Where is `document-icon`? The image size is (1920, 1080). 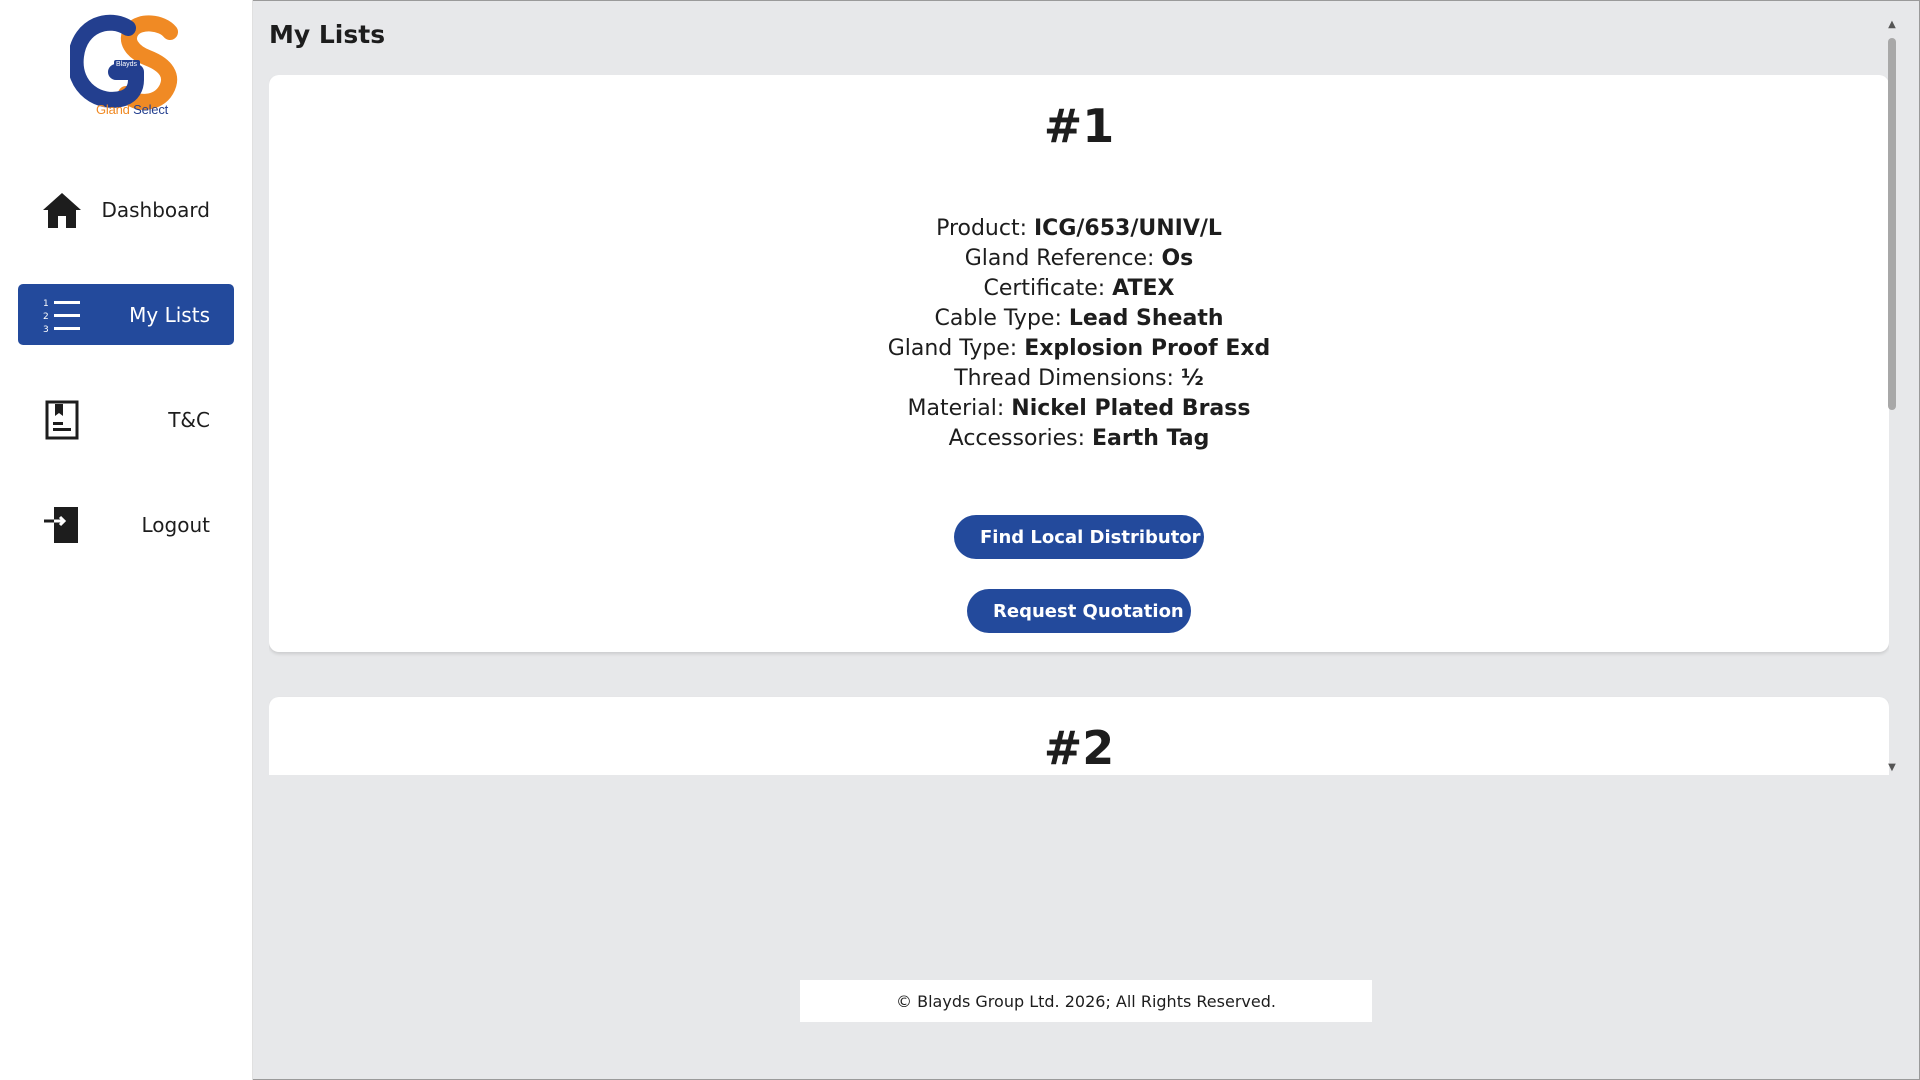
document-icon is located at coordinates (62, 419).